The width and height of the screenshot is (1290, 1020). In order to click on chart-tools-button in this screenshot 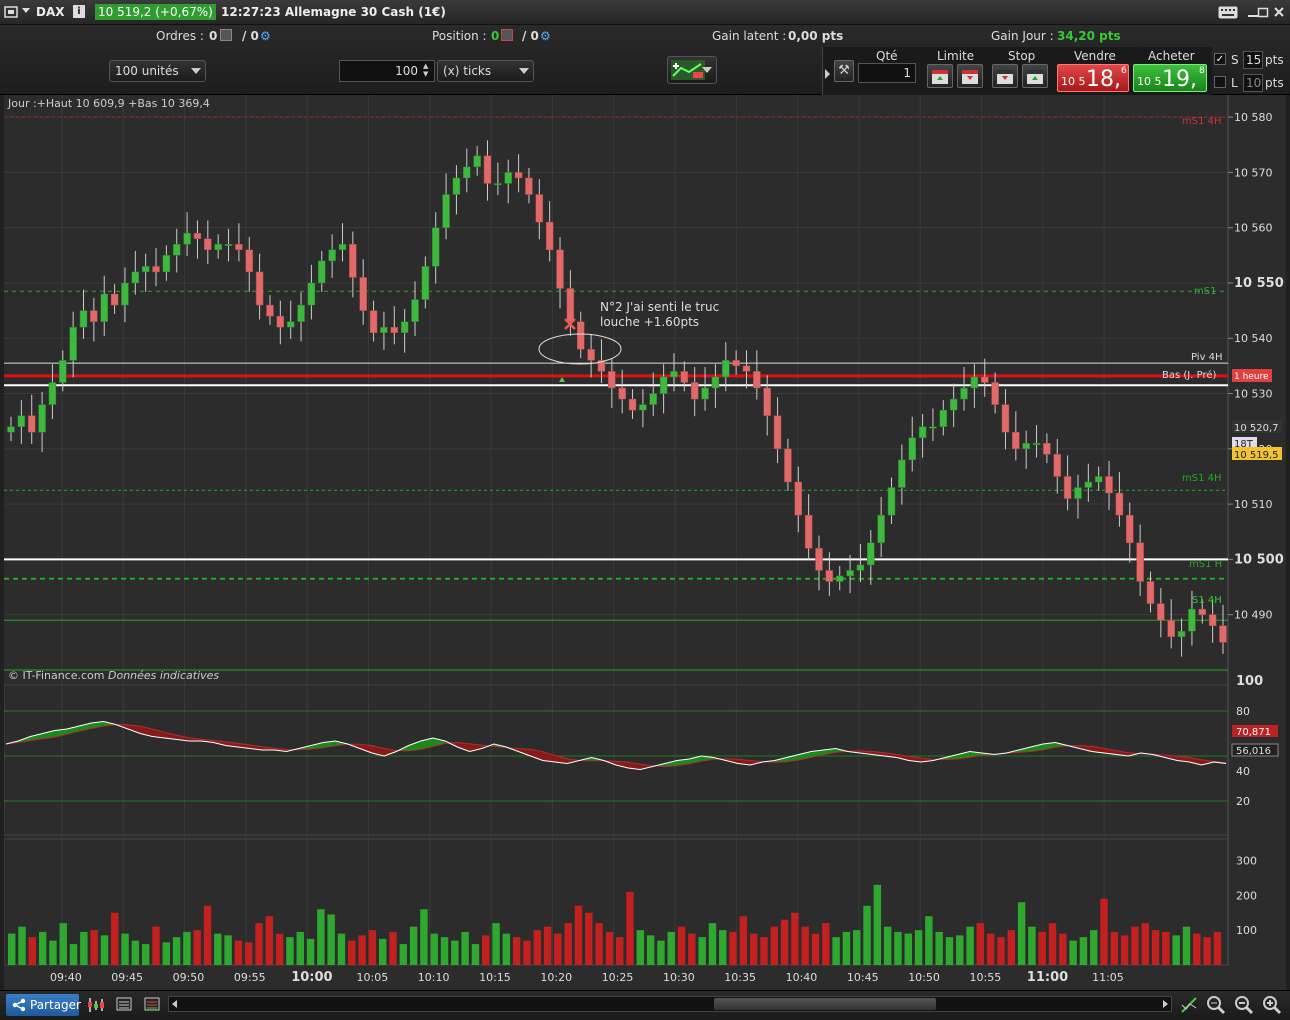, I will do `click(692, 70)`.